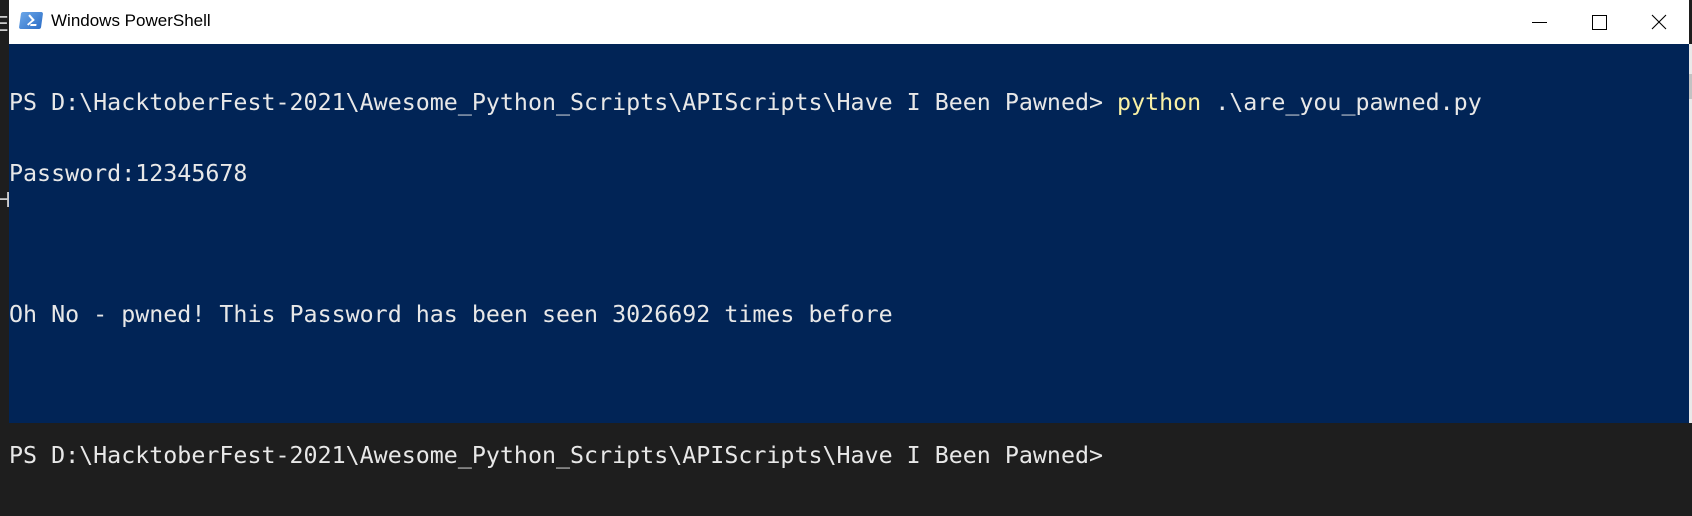 This screenshot has width=1692, height=516. What do you see at coordinates (4, 211) in the screenshot?
I see `background-editor-strip: EH` at bounding box center [4, 211].